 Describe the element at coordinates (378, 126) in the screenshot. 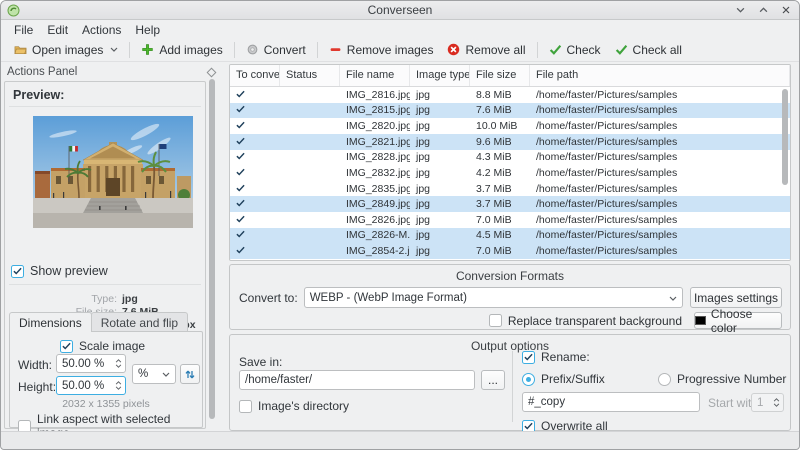

I see `row-file-name: IMG_2820.jpg` at that location.